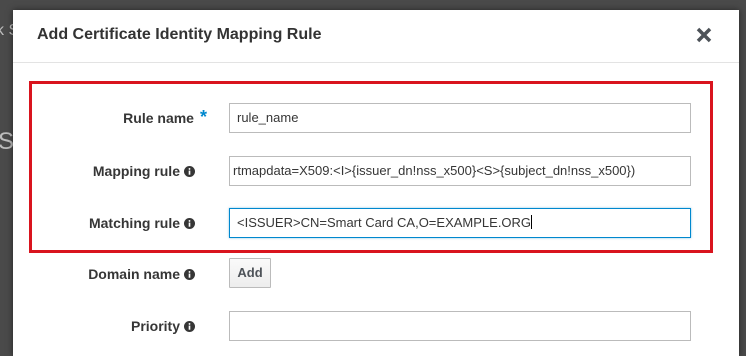  I want to click on close-button, so click(704, 35).